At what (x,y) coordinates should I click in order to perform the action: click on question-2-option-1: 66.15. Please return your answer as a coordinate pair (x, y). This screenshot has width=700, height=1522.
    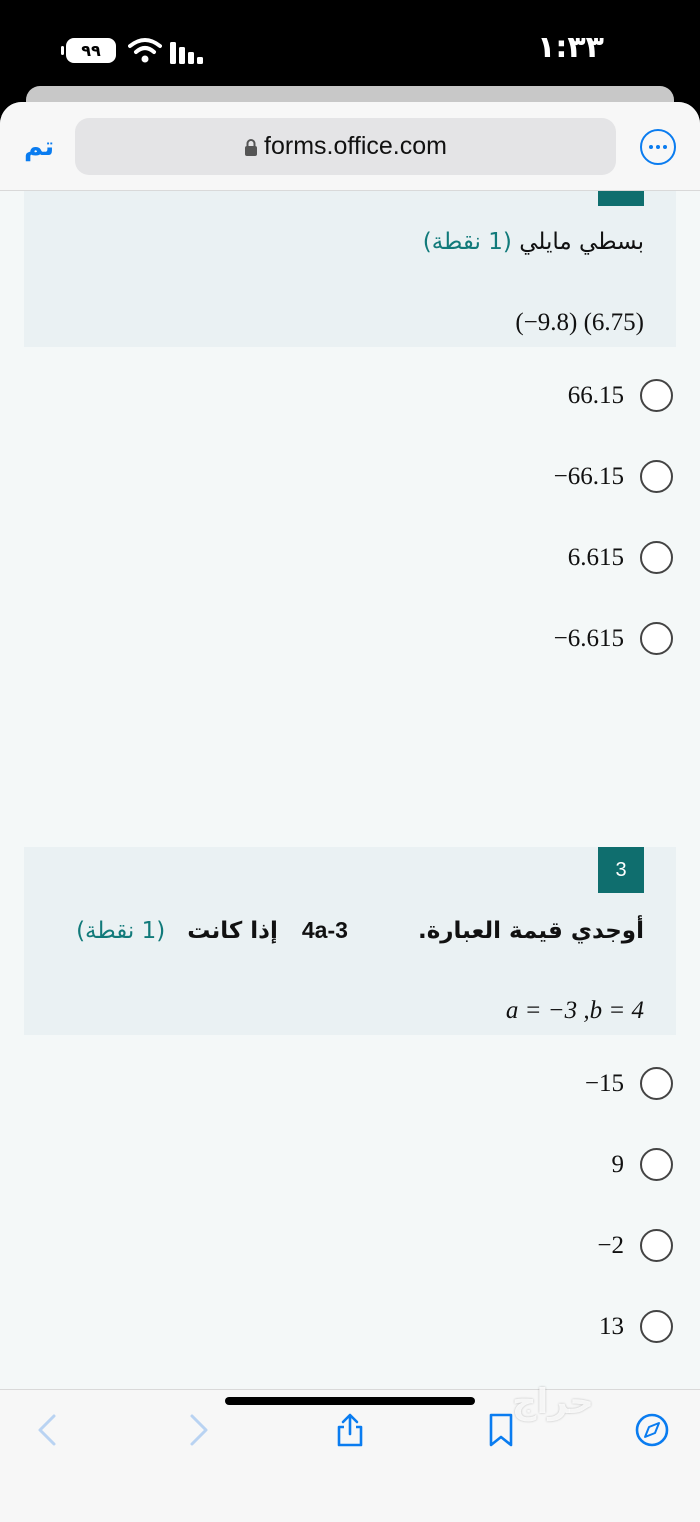
    Looking at the image, I should click on (620, 395).